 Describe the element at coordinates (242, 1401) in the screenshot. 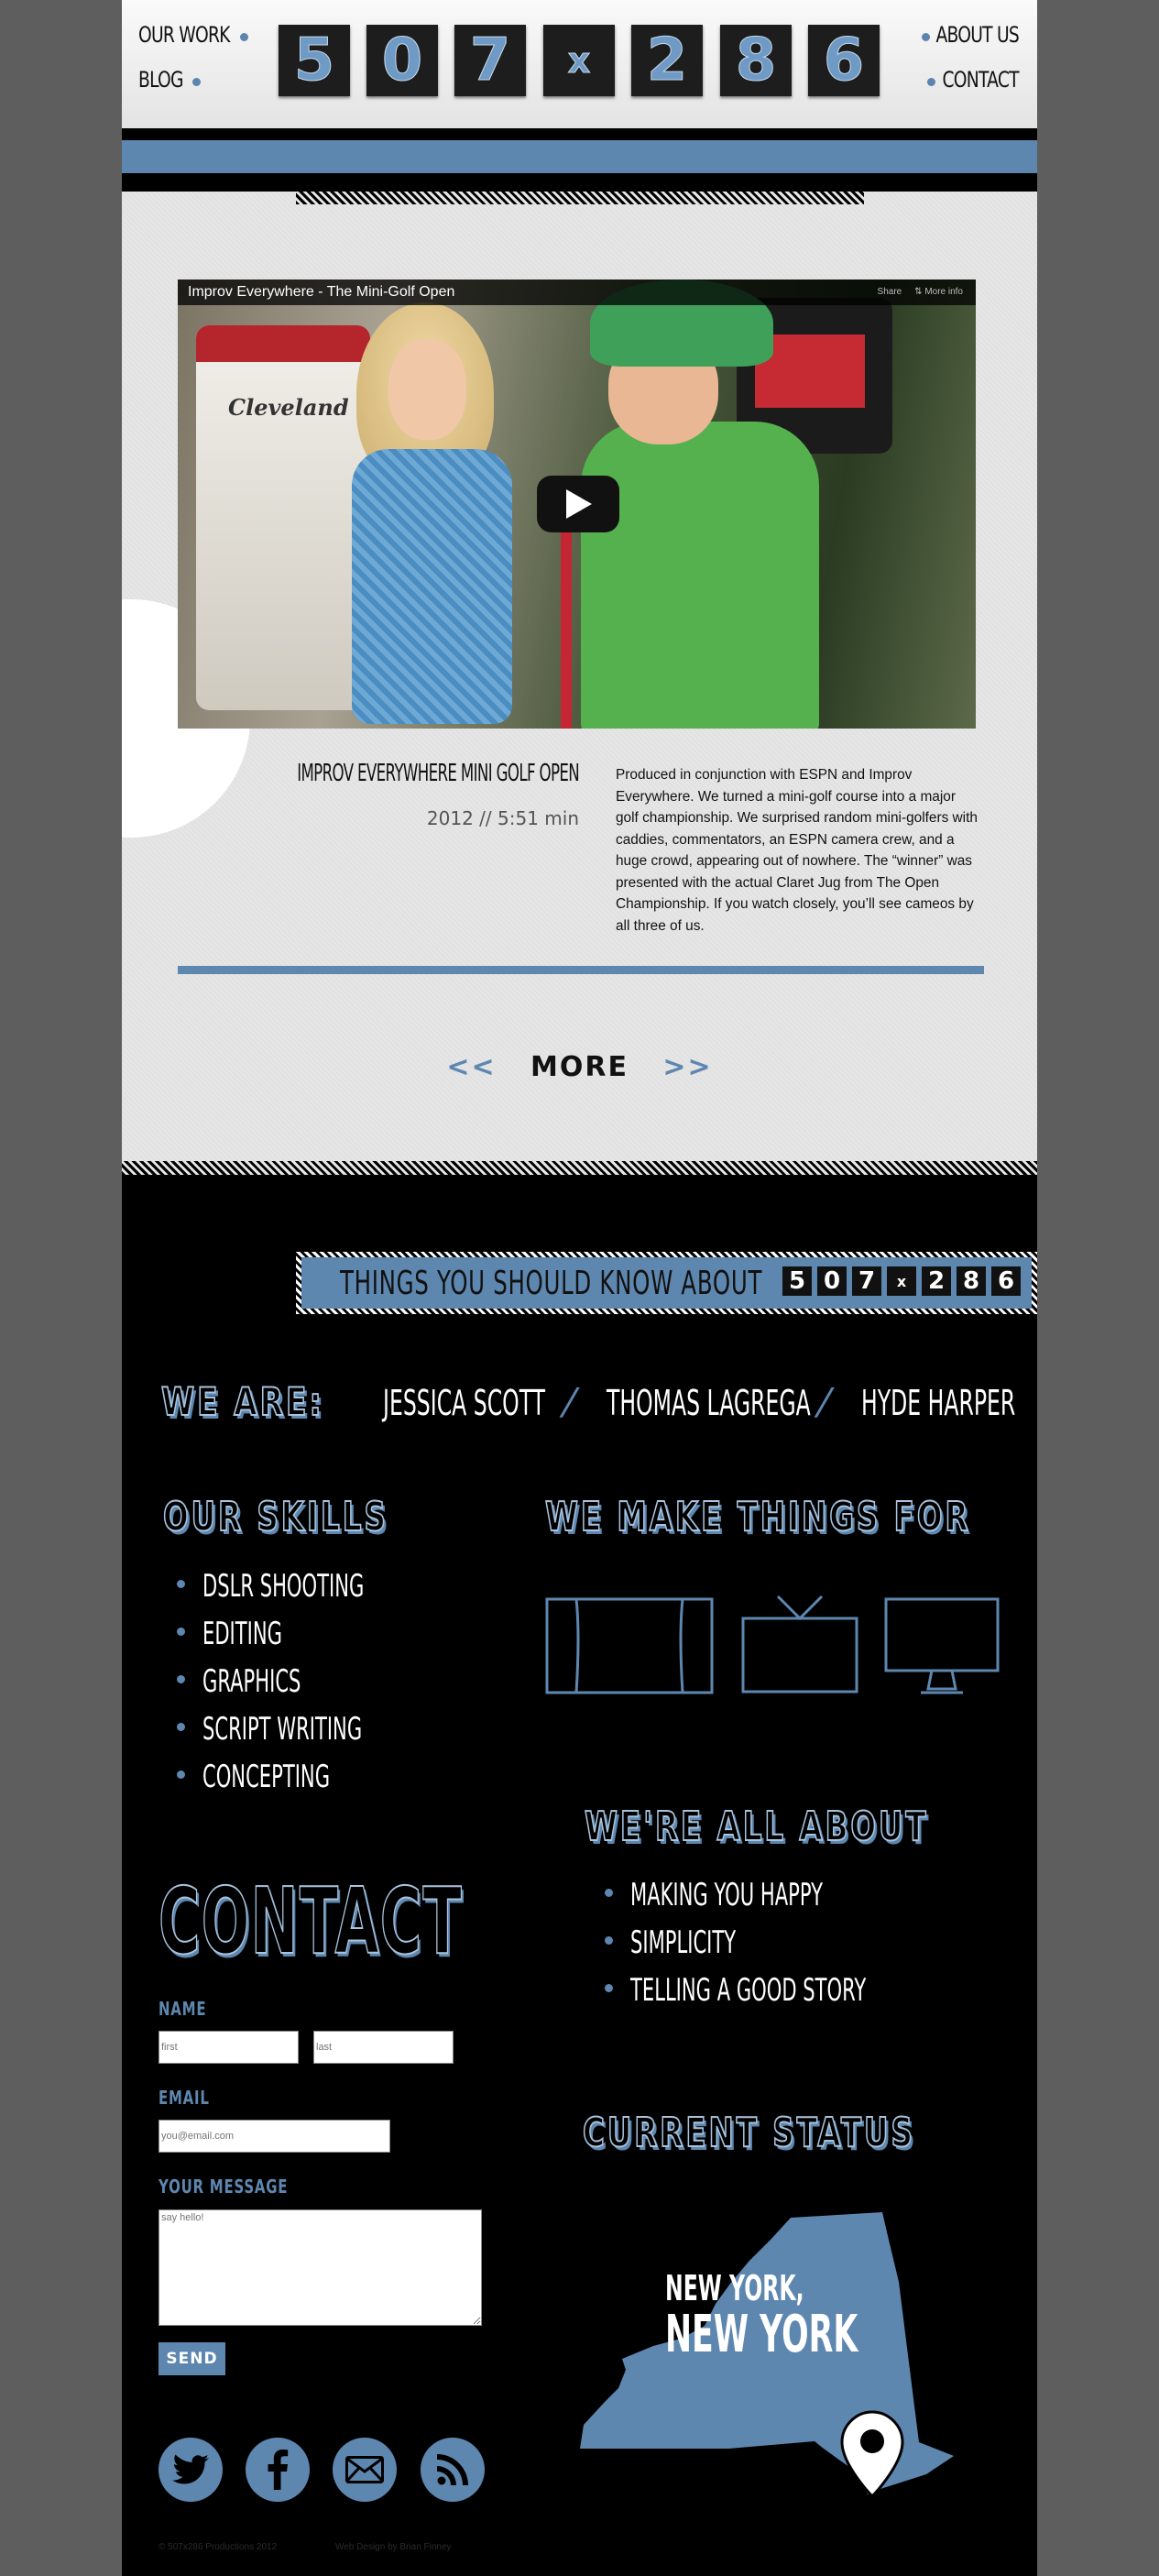

I see `we-are-heading: WE ARE:` at that location.